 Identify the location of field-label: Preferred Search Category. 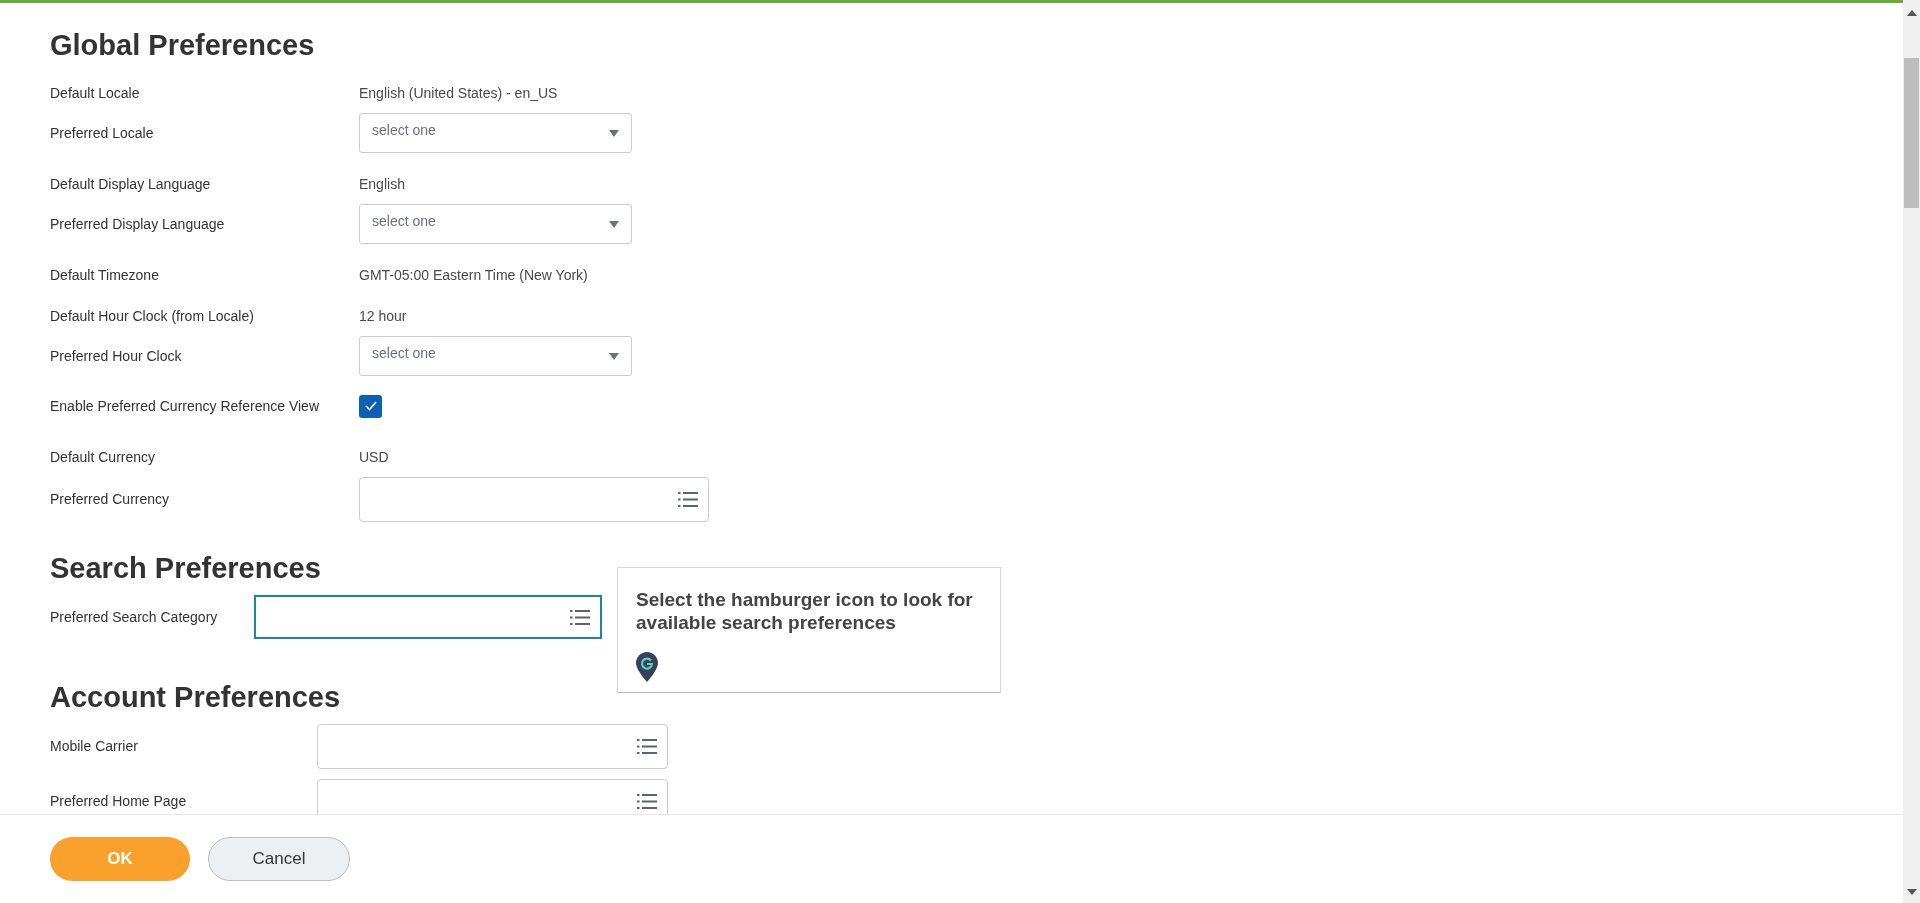
(134, 617).